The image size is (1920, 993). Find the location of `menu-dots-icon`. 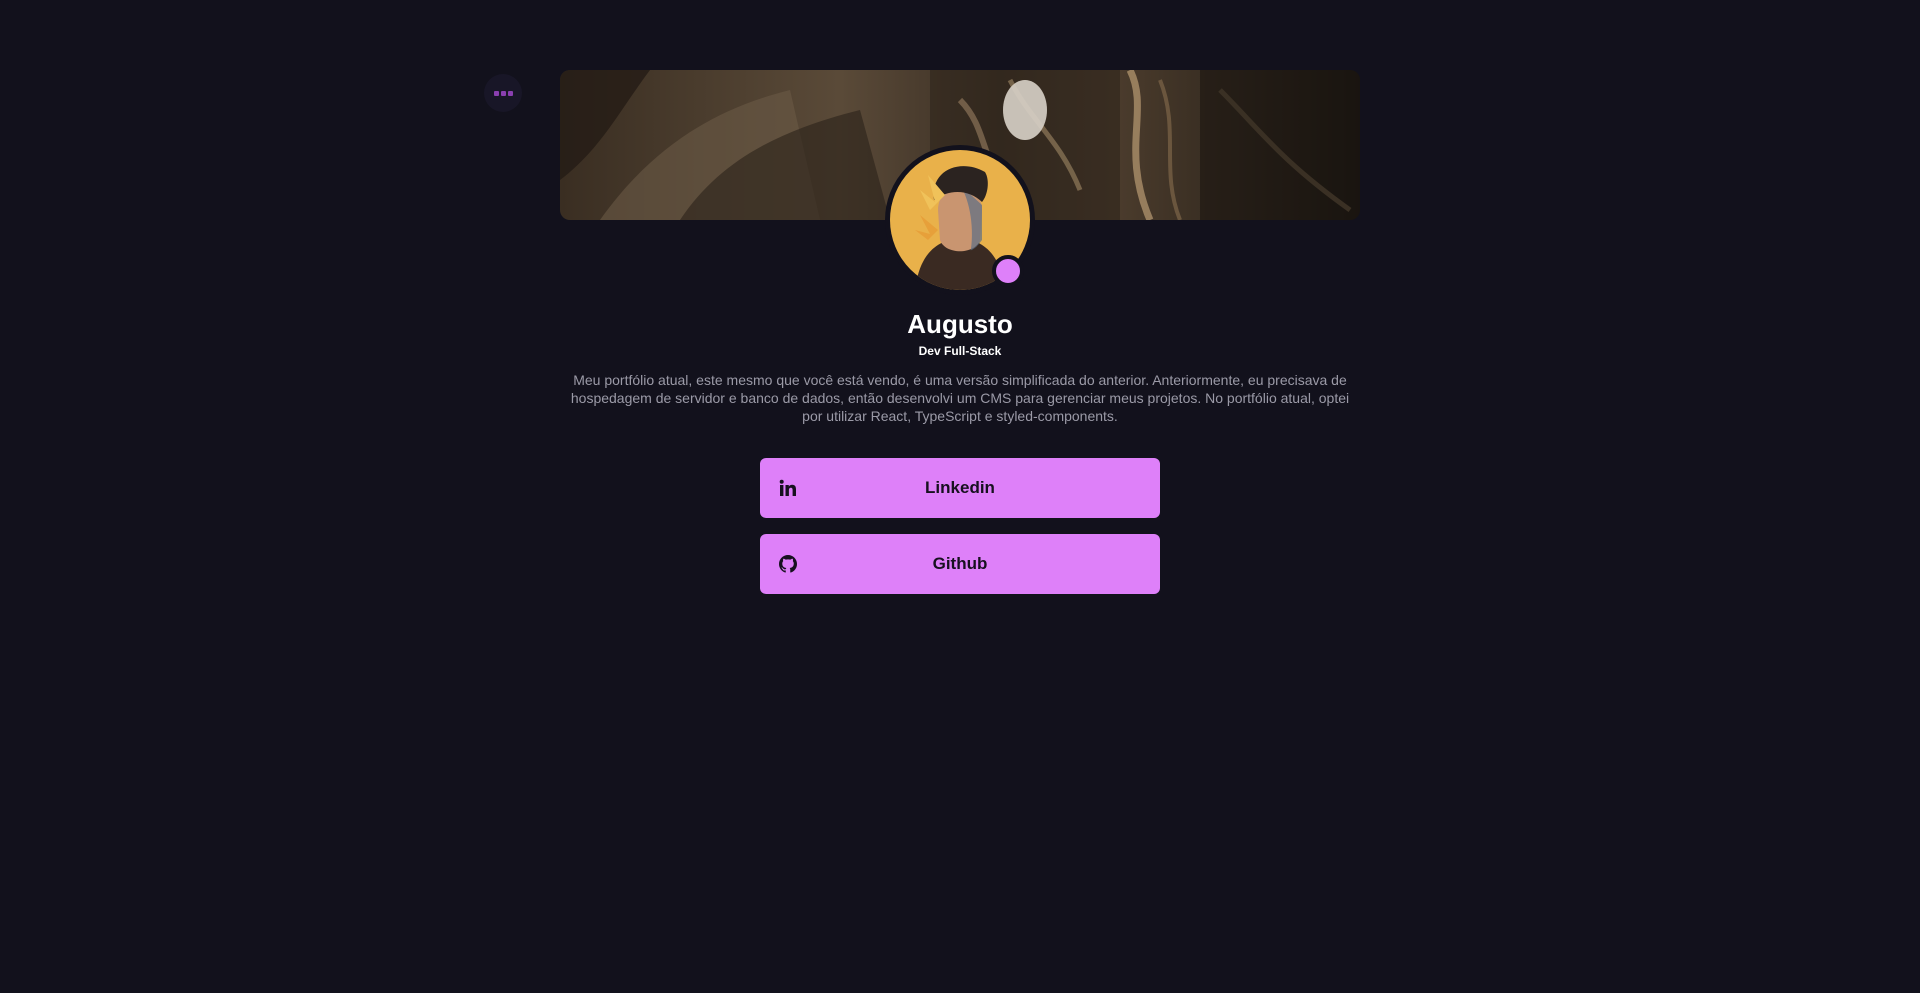

menu-dots-icon is located at coordinates (503, 93).